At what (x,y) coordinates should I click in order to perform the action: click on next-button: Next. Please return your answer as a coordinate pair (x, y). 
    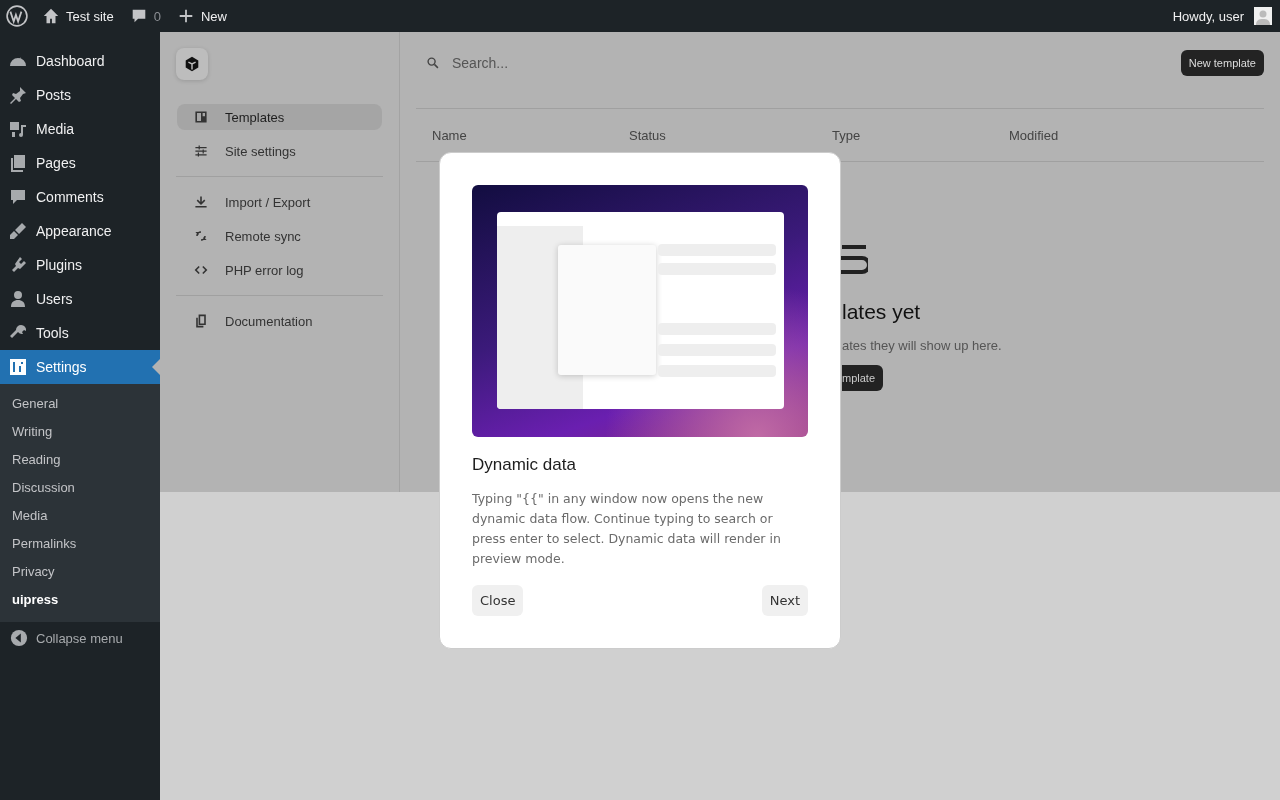
    Looking at the image, I should click on (784, 600).